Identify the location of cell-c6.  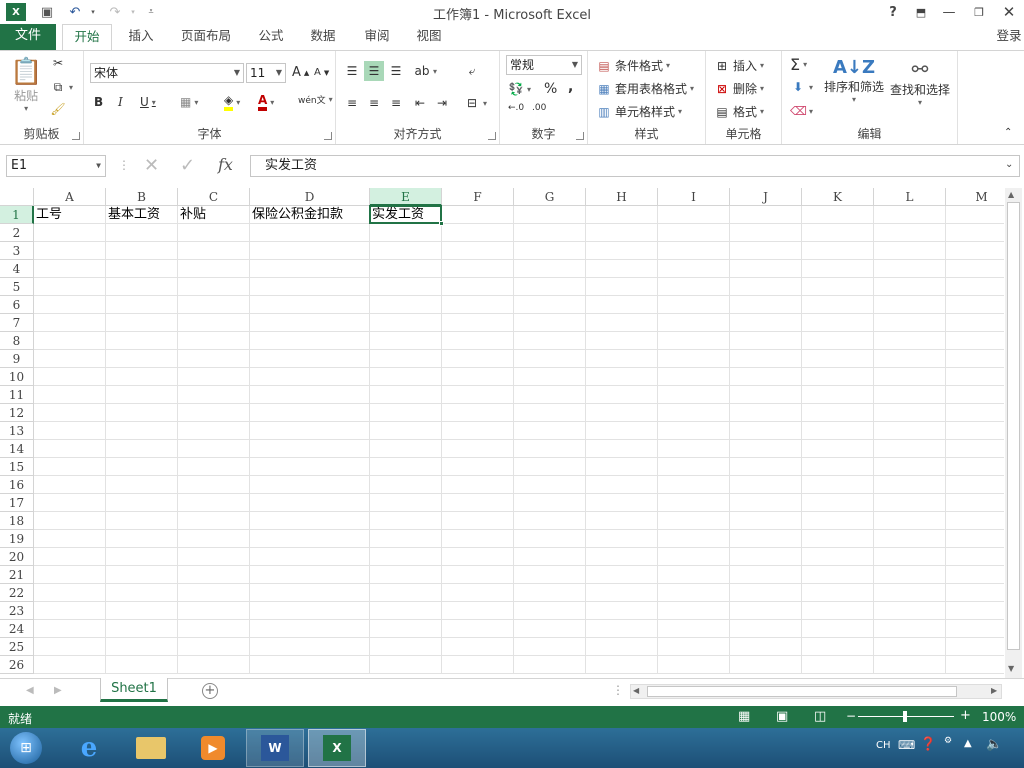
(214, 305).